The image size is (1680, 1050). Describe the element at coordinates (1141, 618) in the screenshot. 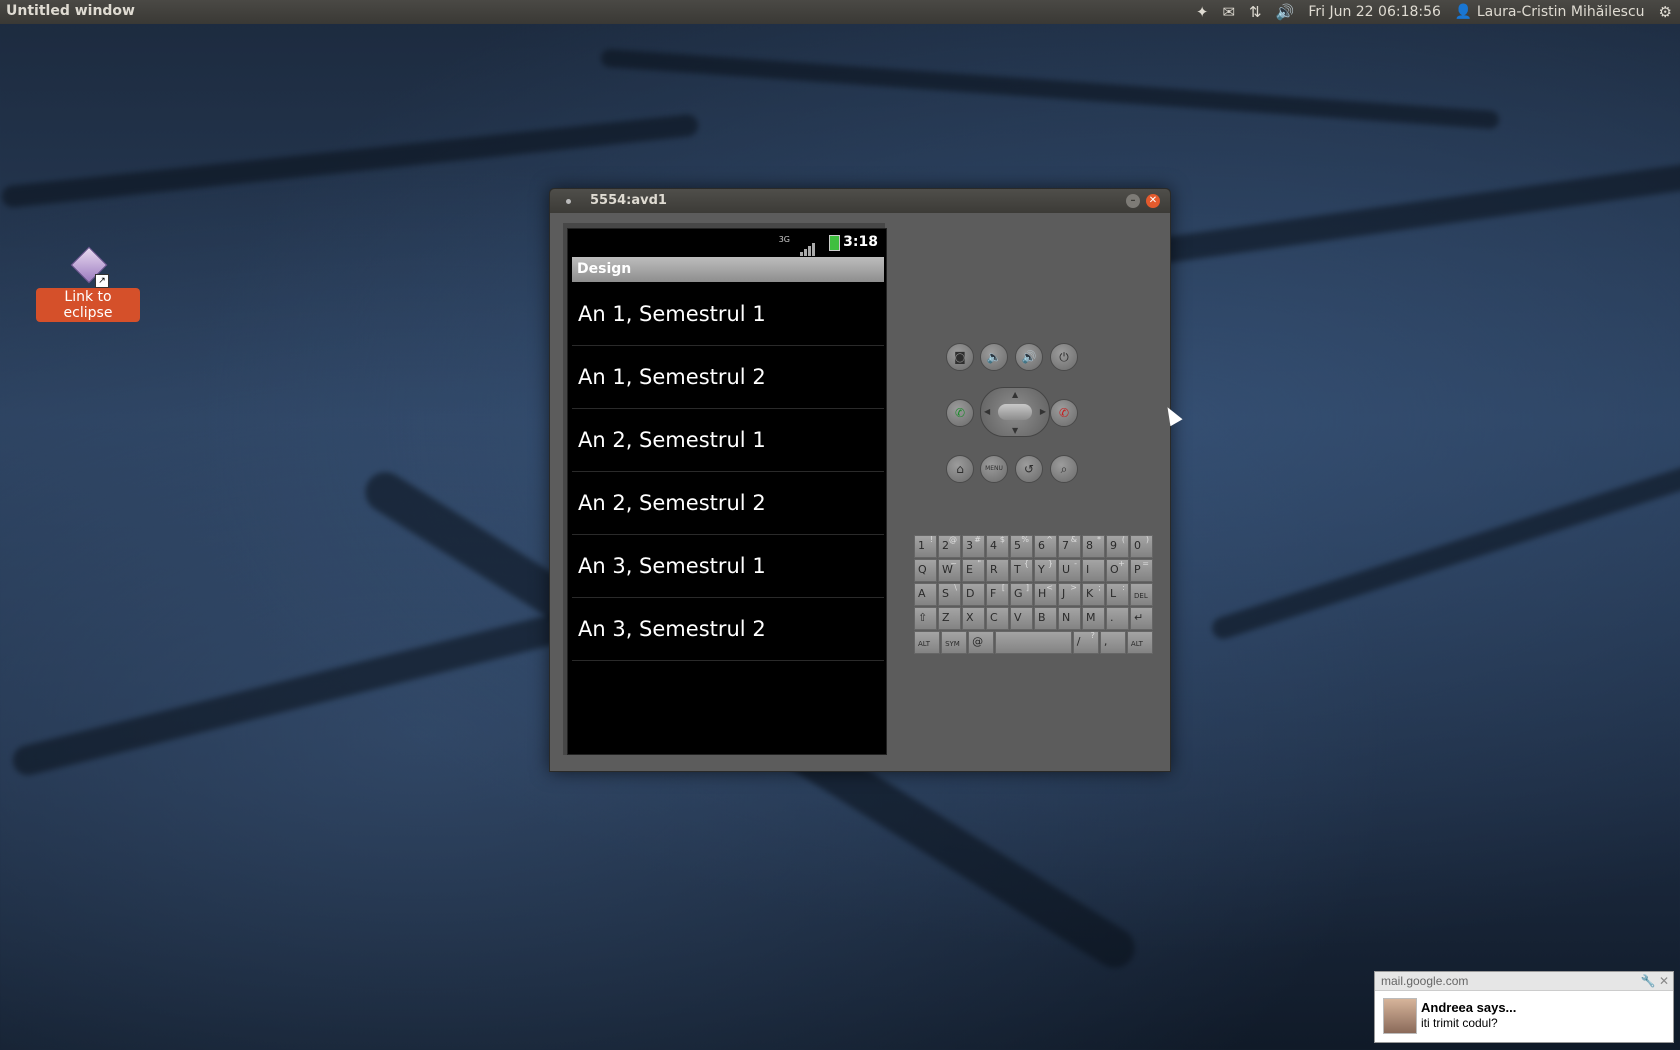

I see `keyboard-key: ↵` at that location.